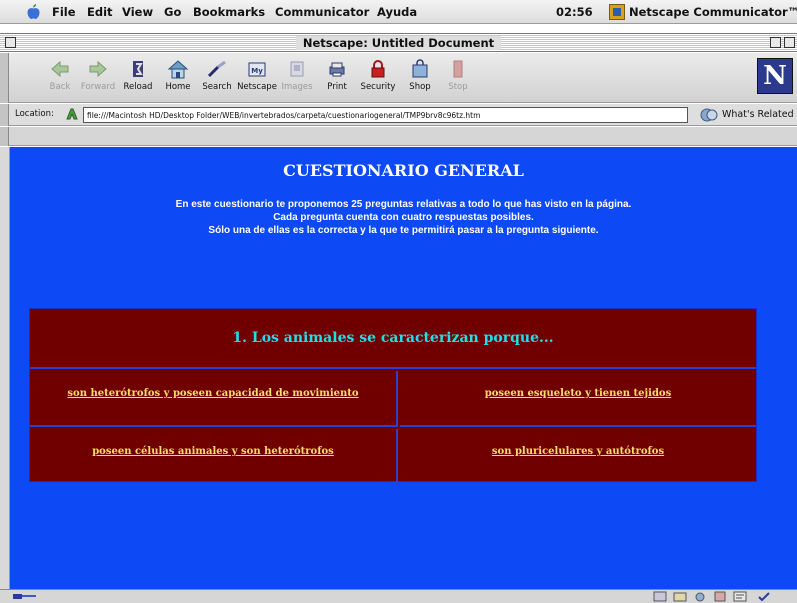 This screenshot has width=797, height=603. I want to click on images-label: Images, so click(297, 87).